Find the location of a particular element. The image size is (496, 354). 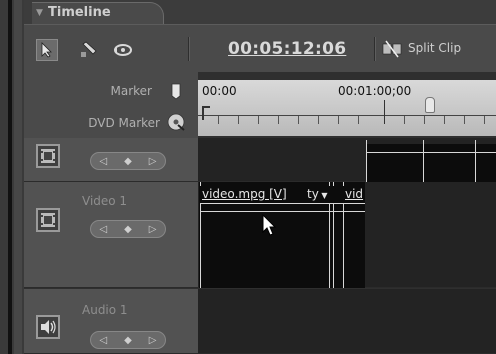

clip-line is located at coordinates (431, 152).